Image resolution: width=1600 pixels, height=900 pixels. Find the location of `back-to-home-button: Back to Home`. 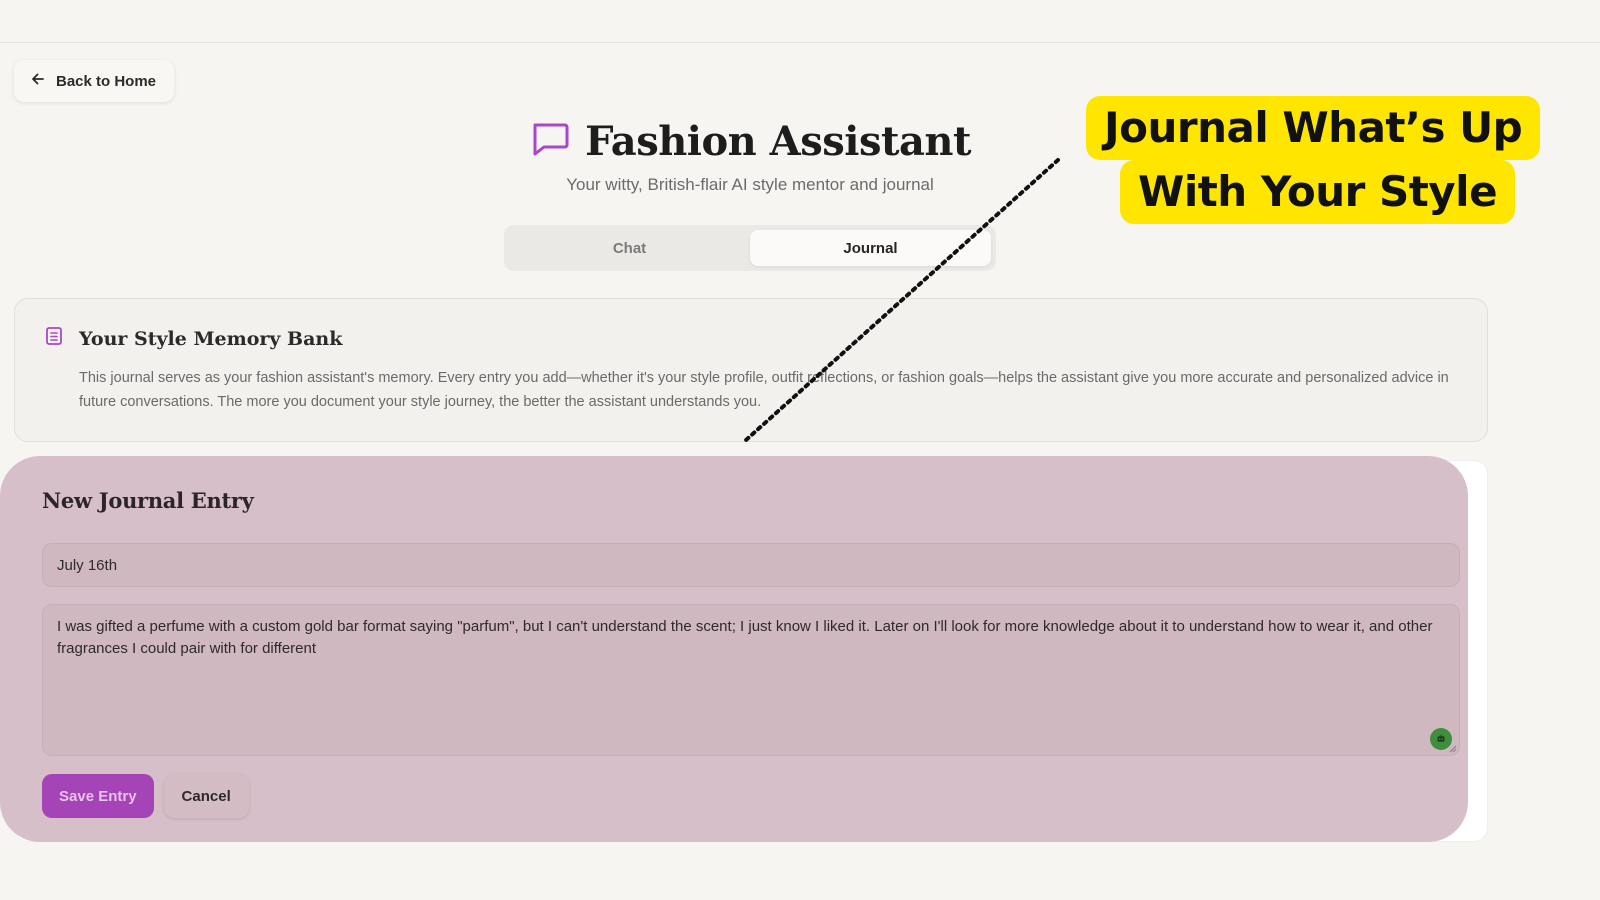

back-to-home-button: Back to Home is located at coordinates (94, 81).